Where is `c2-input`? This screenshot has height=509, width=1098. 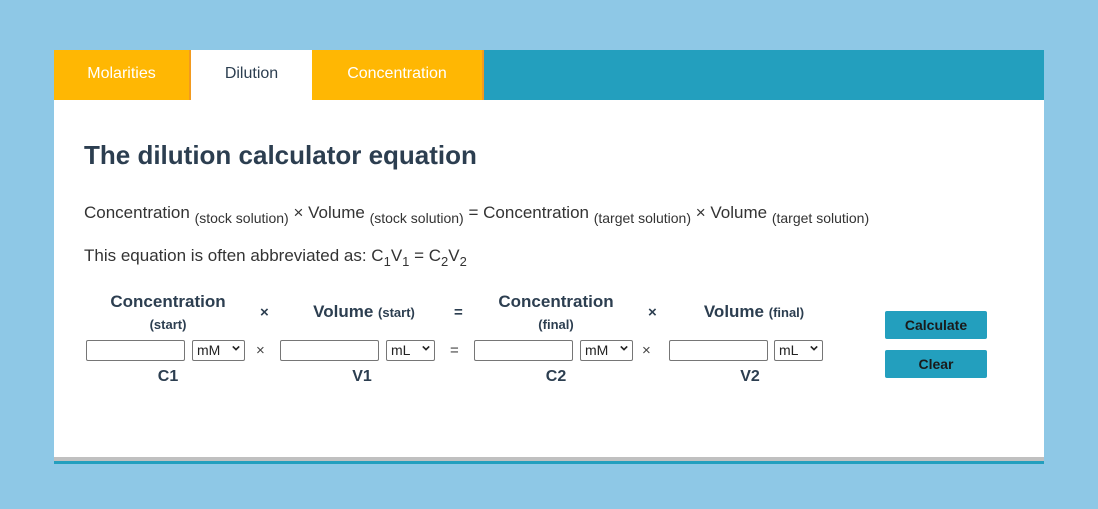
c2-input is located at coordinates (523, 350).